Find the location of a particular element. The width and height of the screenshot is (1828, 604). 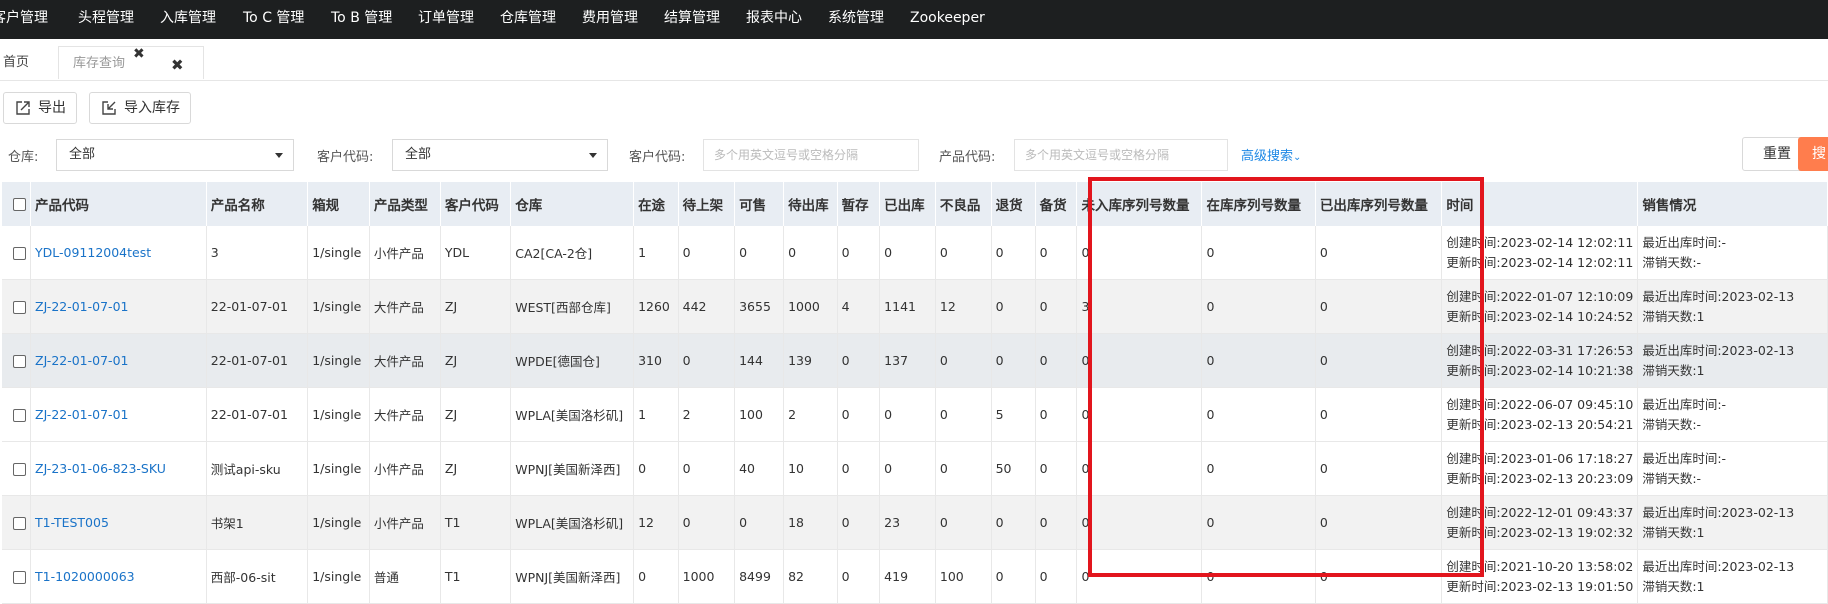

column-header: 在库序列号数量 is located at coordinates (1258, 204).